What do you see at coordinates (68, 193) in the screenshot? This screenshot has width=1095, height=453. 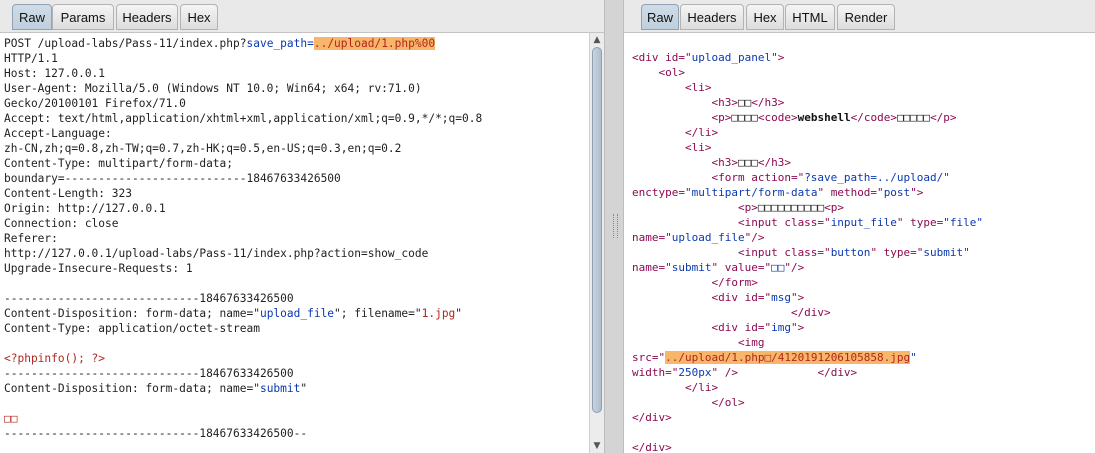 I see `request-line: Content-Length: 323` at bounding box center [68, 193].